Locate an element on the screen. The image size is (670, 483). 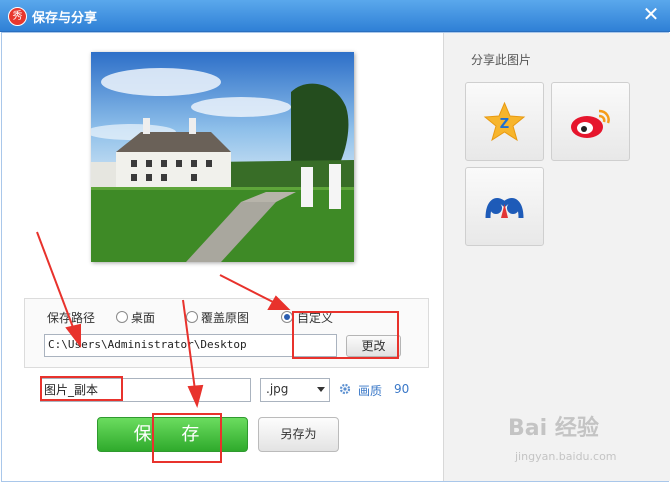
quality-label: 画质 is located at coordinates (370, 390).